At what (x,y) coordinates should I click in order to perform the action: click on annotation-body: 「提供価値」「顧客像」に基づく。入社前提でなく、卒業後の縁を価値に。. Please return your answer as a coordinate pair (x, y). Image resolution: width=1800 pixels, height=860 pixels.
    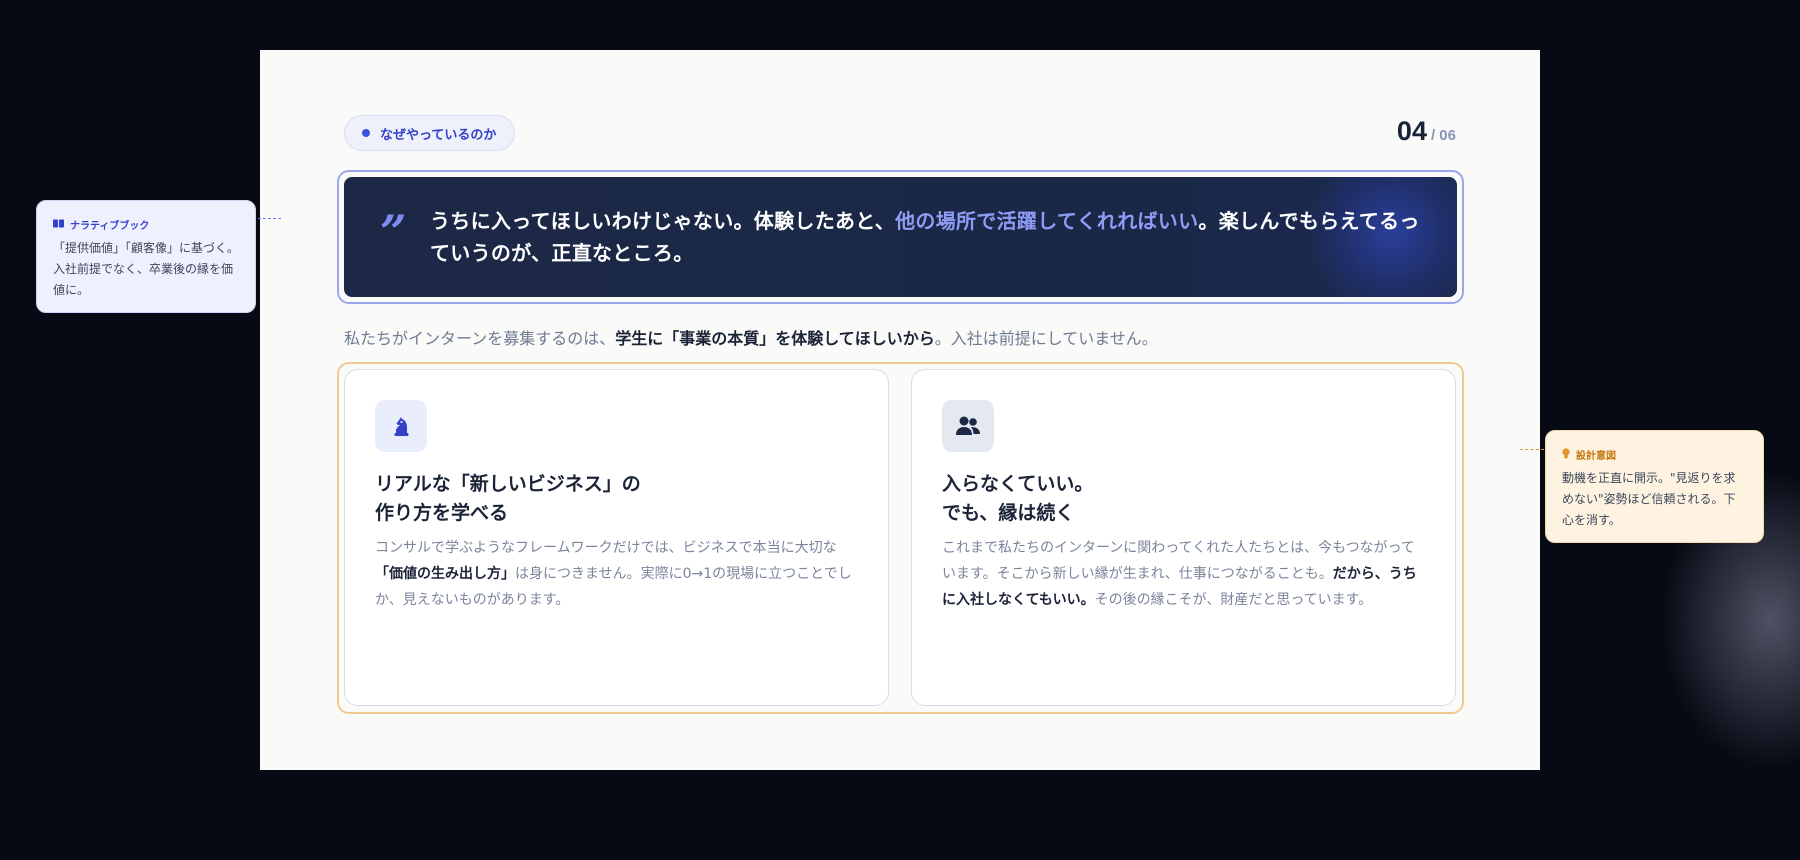
    Looking at the image, I should click on (146, 269).